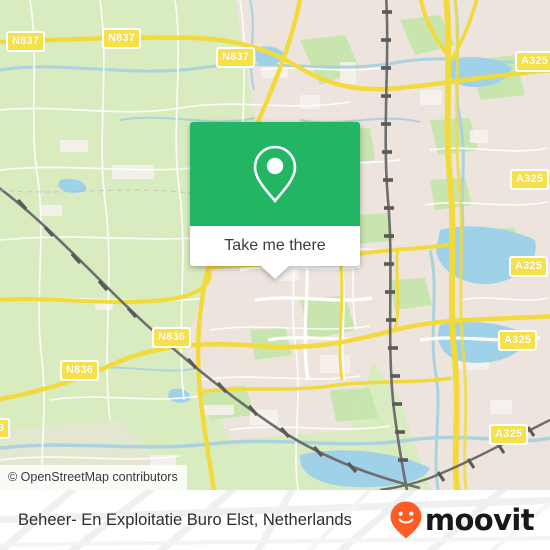 This screenshot has height=550, width=550. Describe the element at coordinates (406, 520) in the screenshot. I see `moovit-smiley-pin-icon` at that location.